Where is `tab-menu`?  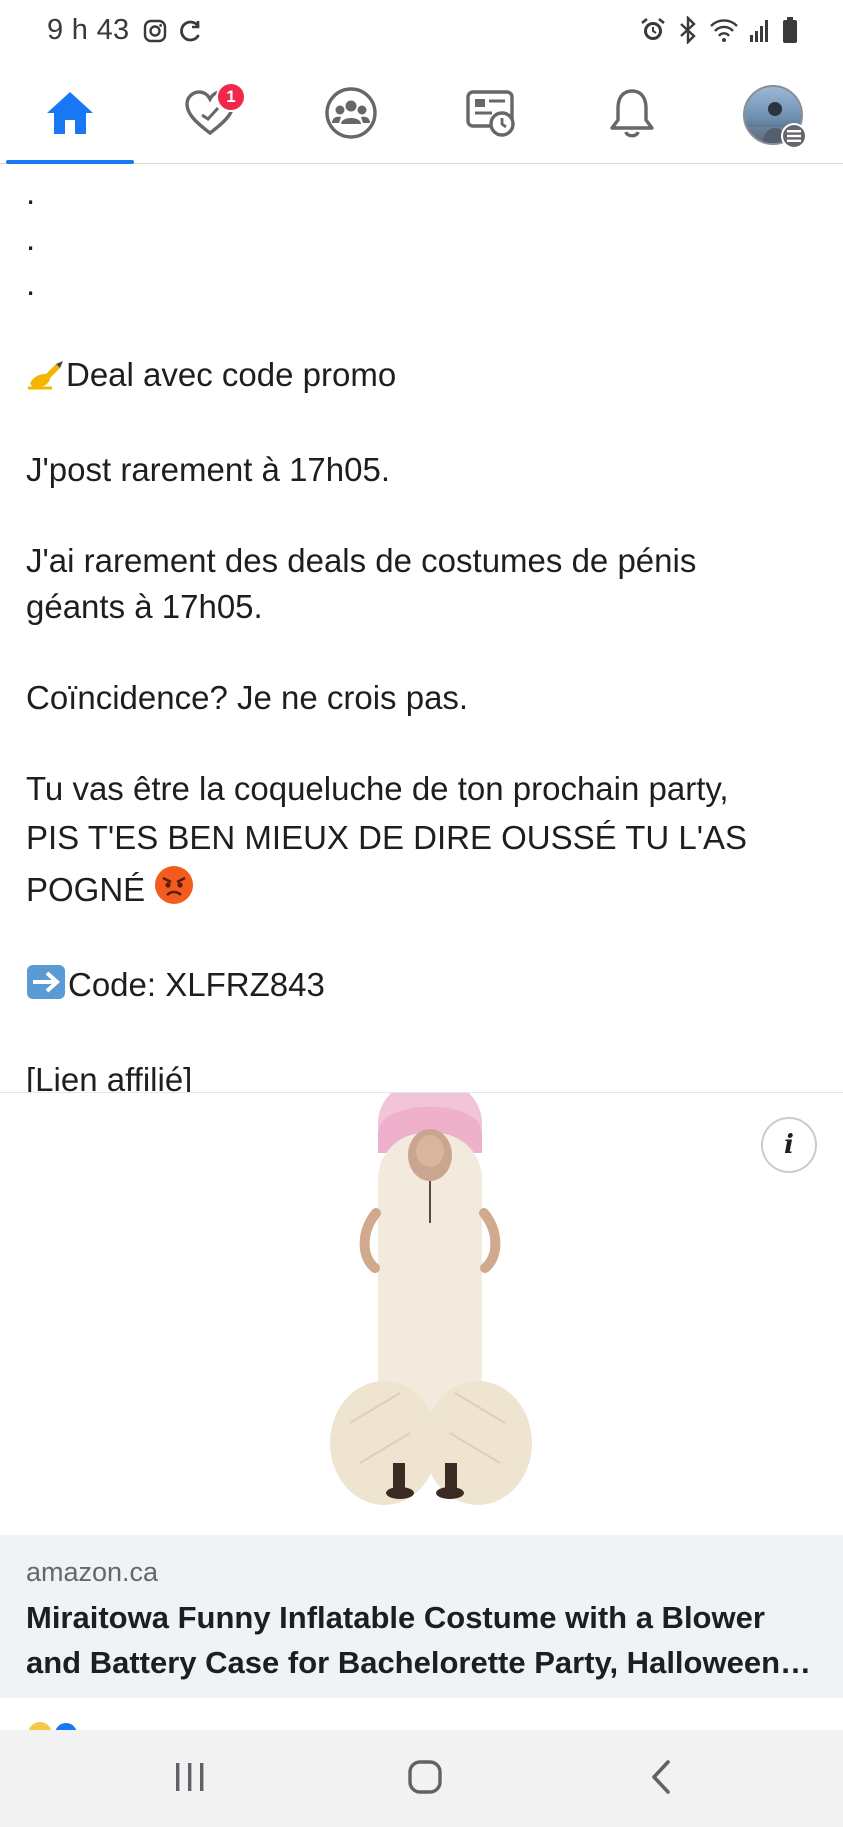 tab-menu is located at coordinates (773, 115).